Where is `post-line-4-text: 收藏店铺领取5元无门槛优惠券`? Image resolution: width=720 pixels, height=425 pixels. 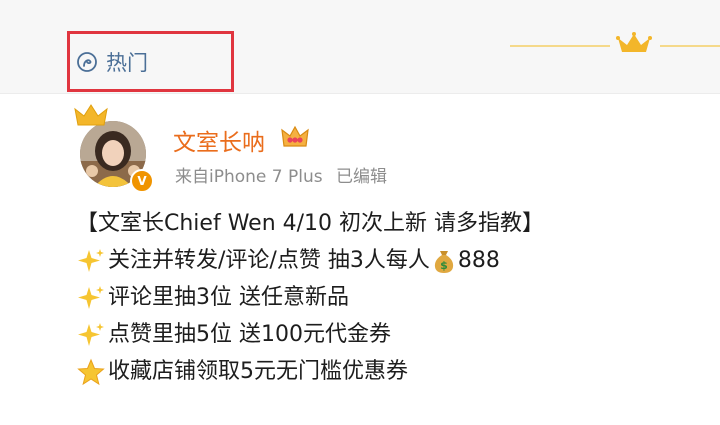 post-line-4-text: 收藏店铺领取5元无门槛优惠券 is located at coordinates (258, 371).